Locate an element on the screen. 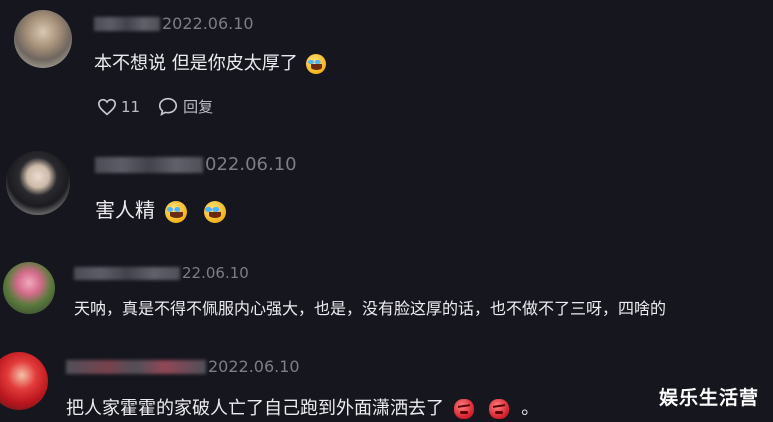  comment-text: 本不想说 但是你皮太厚了 is located at coordinates (210, 62).